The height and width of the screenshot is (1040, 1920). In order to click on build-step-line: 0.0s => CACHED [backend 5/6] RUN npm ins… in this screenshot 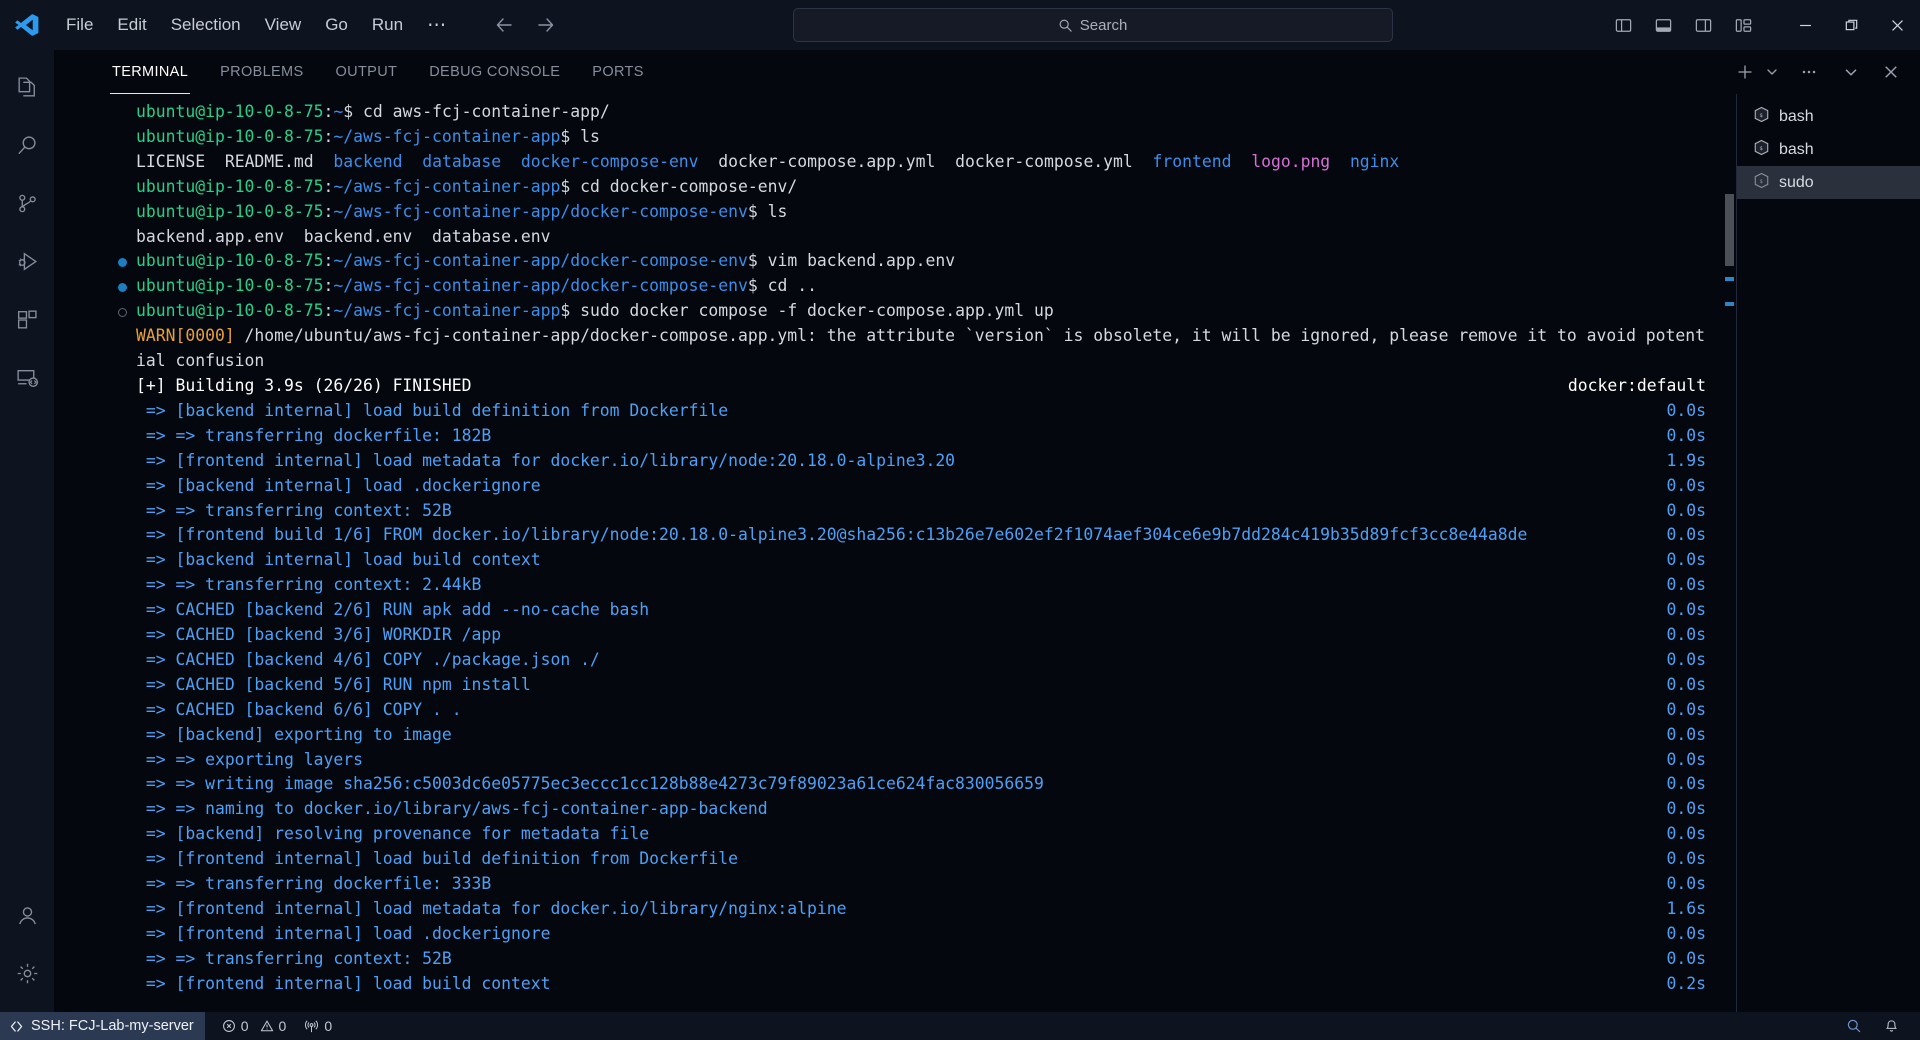, I will do `click(921, 685)`.